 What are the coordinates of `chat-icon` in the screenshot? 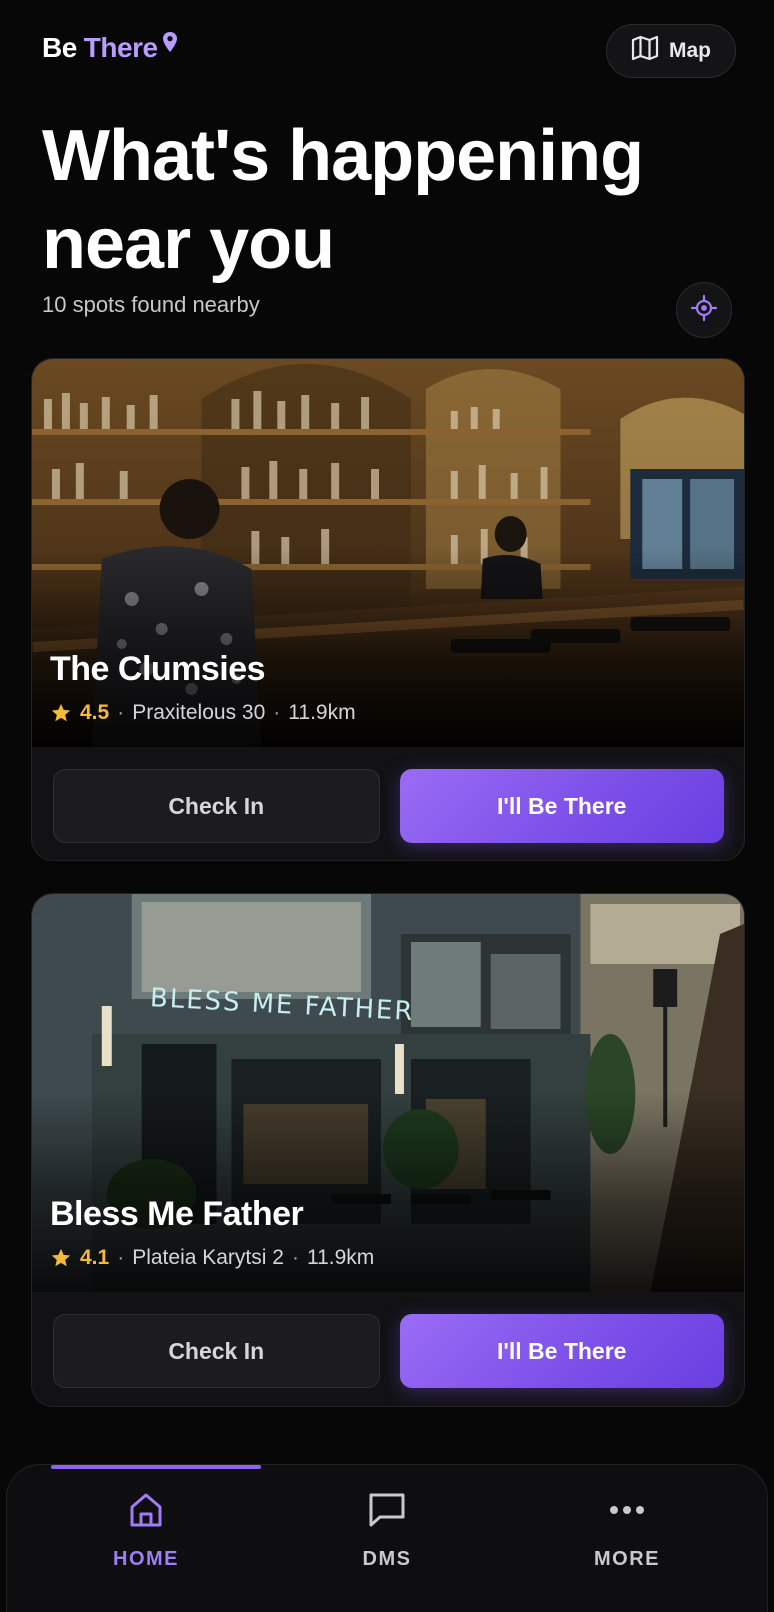 It's located at (387, 1512).